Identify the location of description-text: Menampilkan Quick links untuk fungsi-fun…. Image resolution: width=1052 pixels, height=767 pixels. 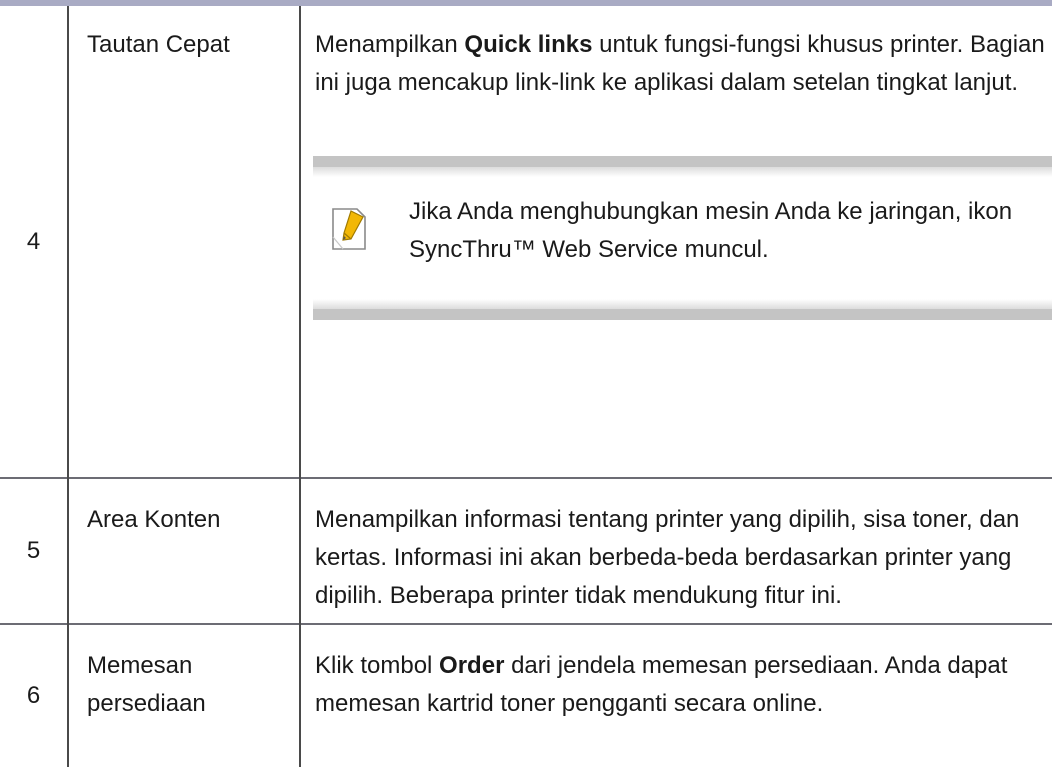
(680, 63).